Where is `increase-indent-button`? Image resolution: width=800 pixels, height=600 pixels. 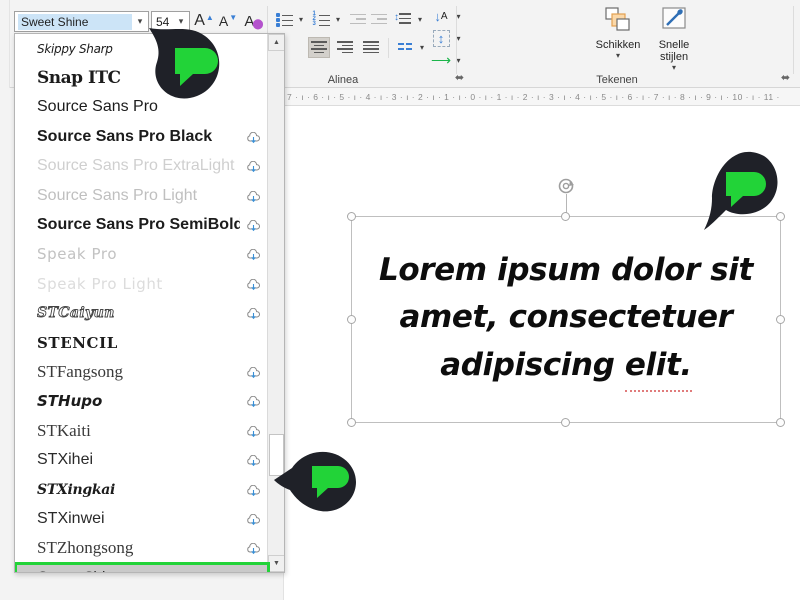 increase-indent-button is located at coordinates (379, 19).